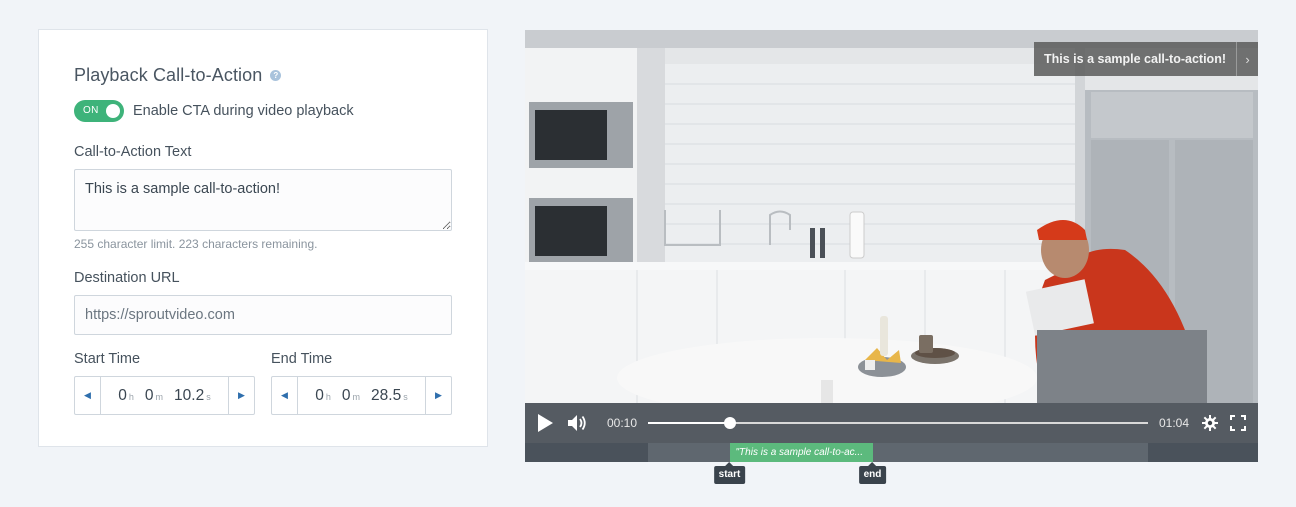  What do you see at coordinates (113, 111) in the screenshot?
I see `toggle-knob` at bounding box center [113, 111].